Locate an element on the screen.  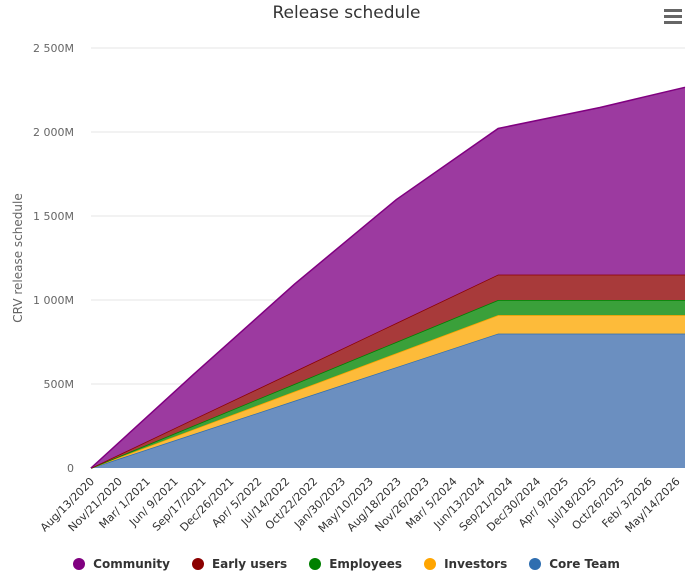
legend-label: Employees is located at coordinates (366, 564).